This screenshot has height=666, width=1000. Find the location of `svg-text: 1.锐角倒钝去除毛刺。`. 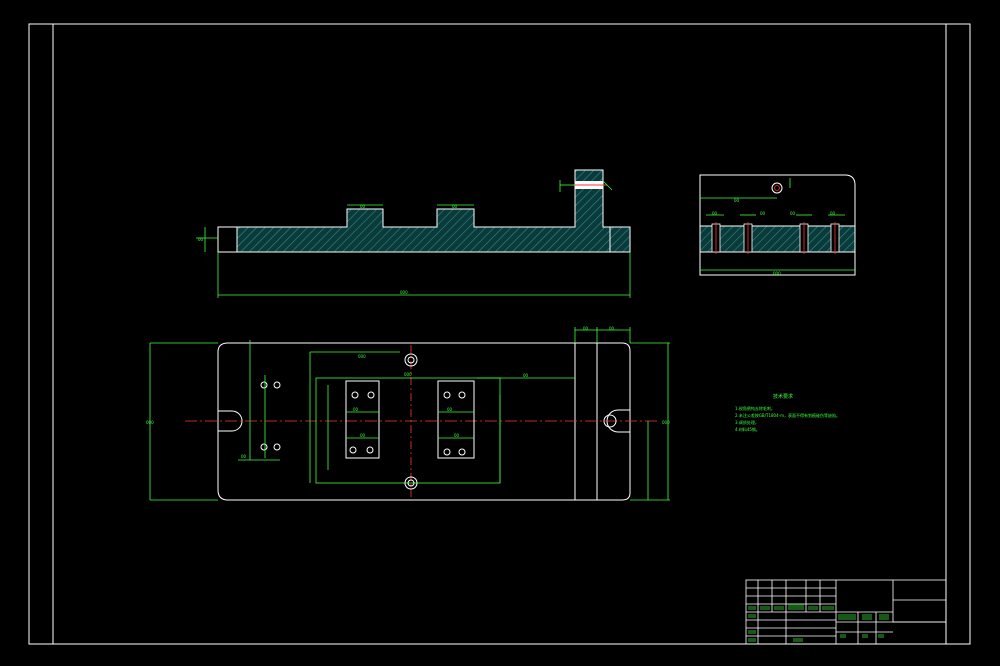

svg-text: 1.锐角倒钝去除毛刺。 is located at coordinates (755, 408).